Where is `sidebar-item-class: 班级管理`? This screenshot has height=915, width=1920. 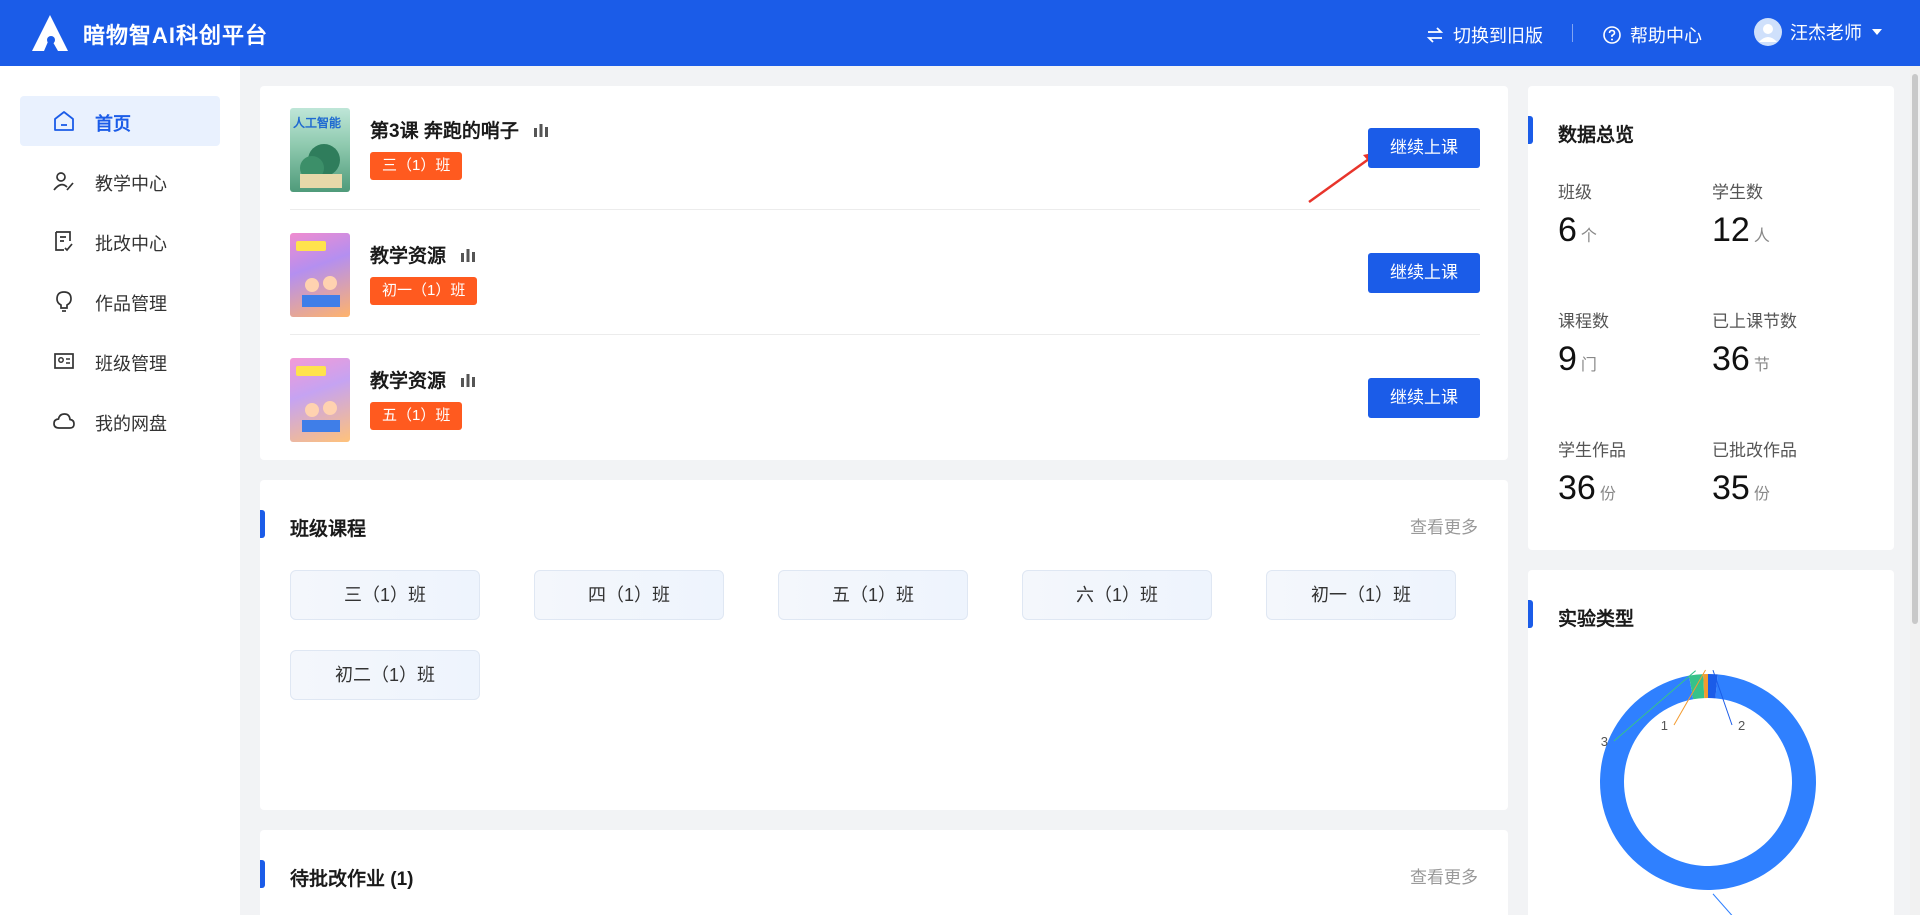
sidebar-item-class: 班级管理 is located at coordinates (120, 361).